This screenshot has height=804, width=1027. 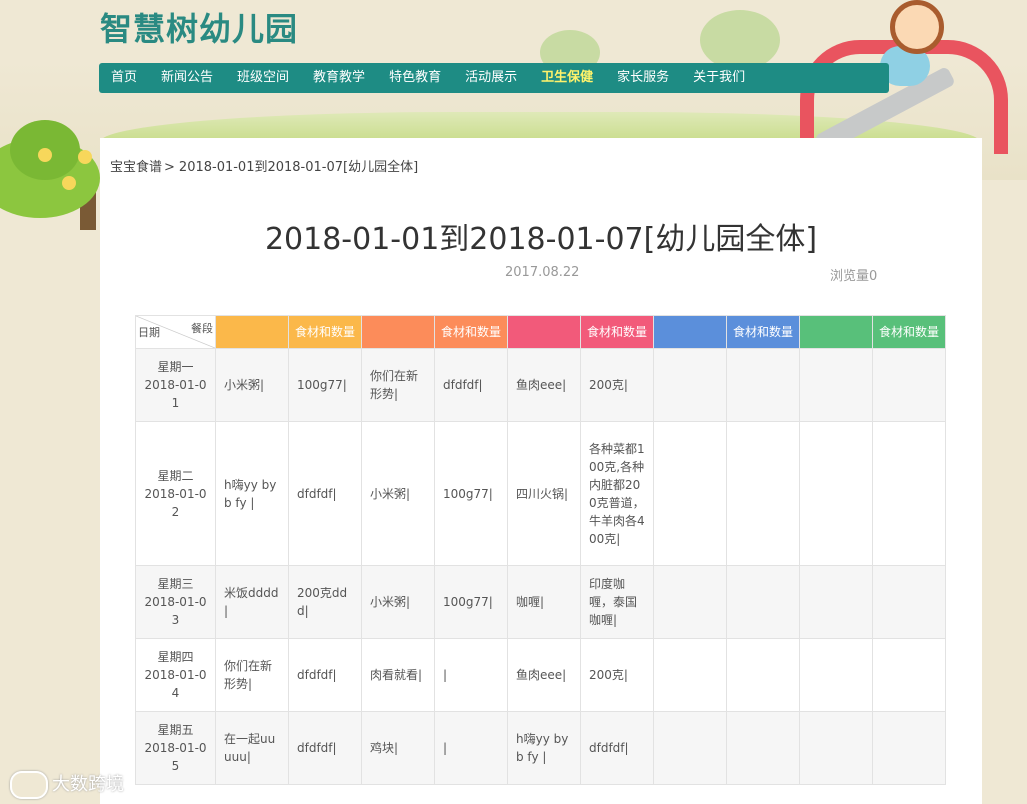 I want to click on nav-item-parent-services: 家长服务, so click(x=643, y=78).